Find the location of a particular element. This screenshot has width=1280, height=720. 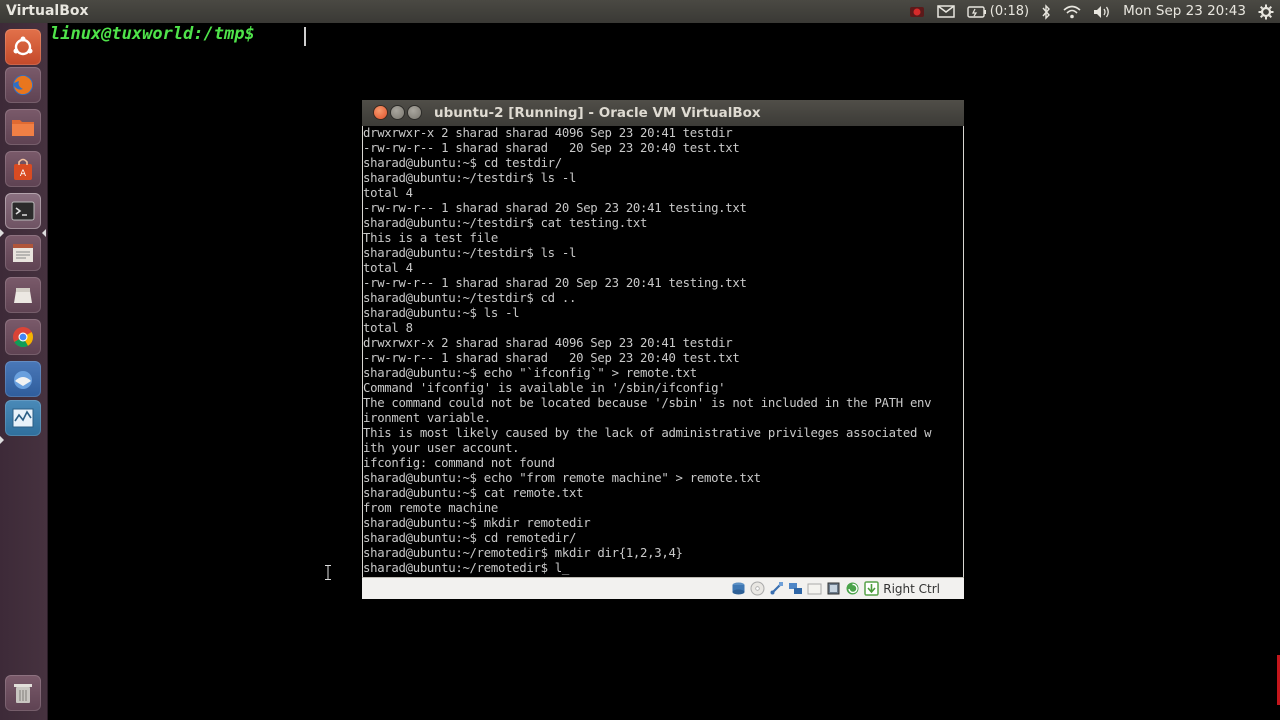

trash-icon is located at coordinates (23, 693).